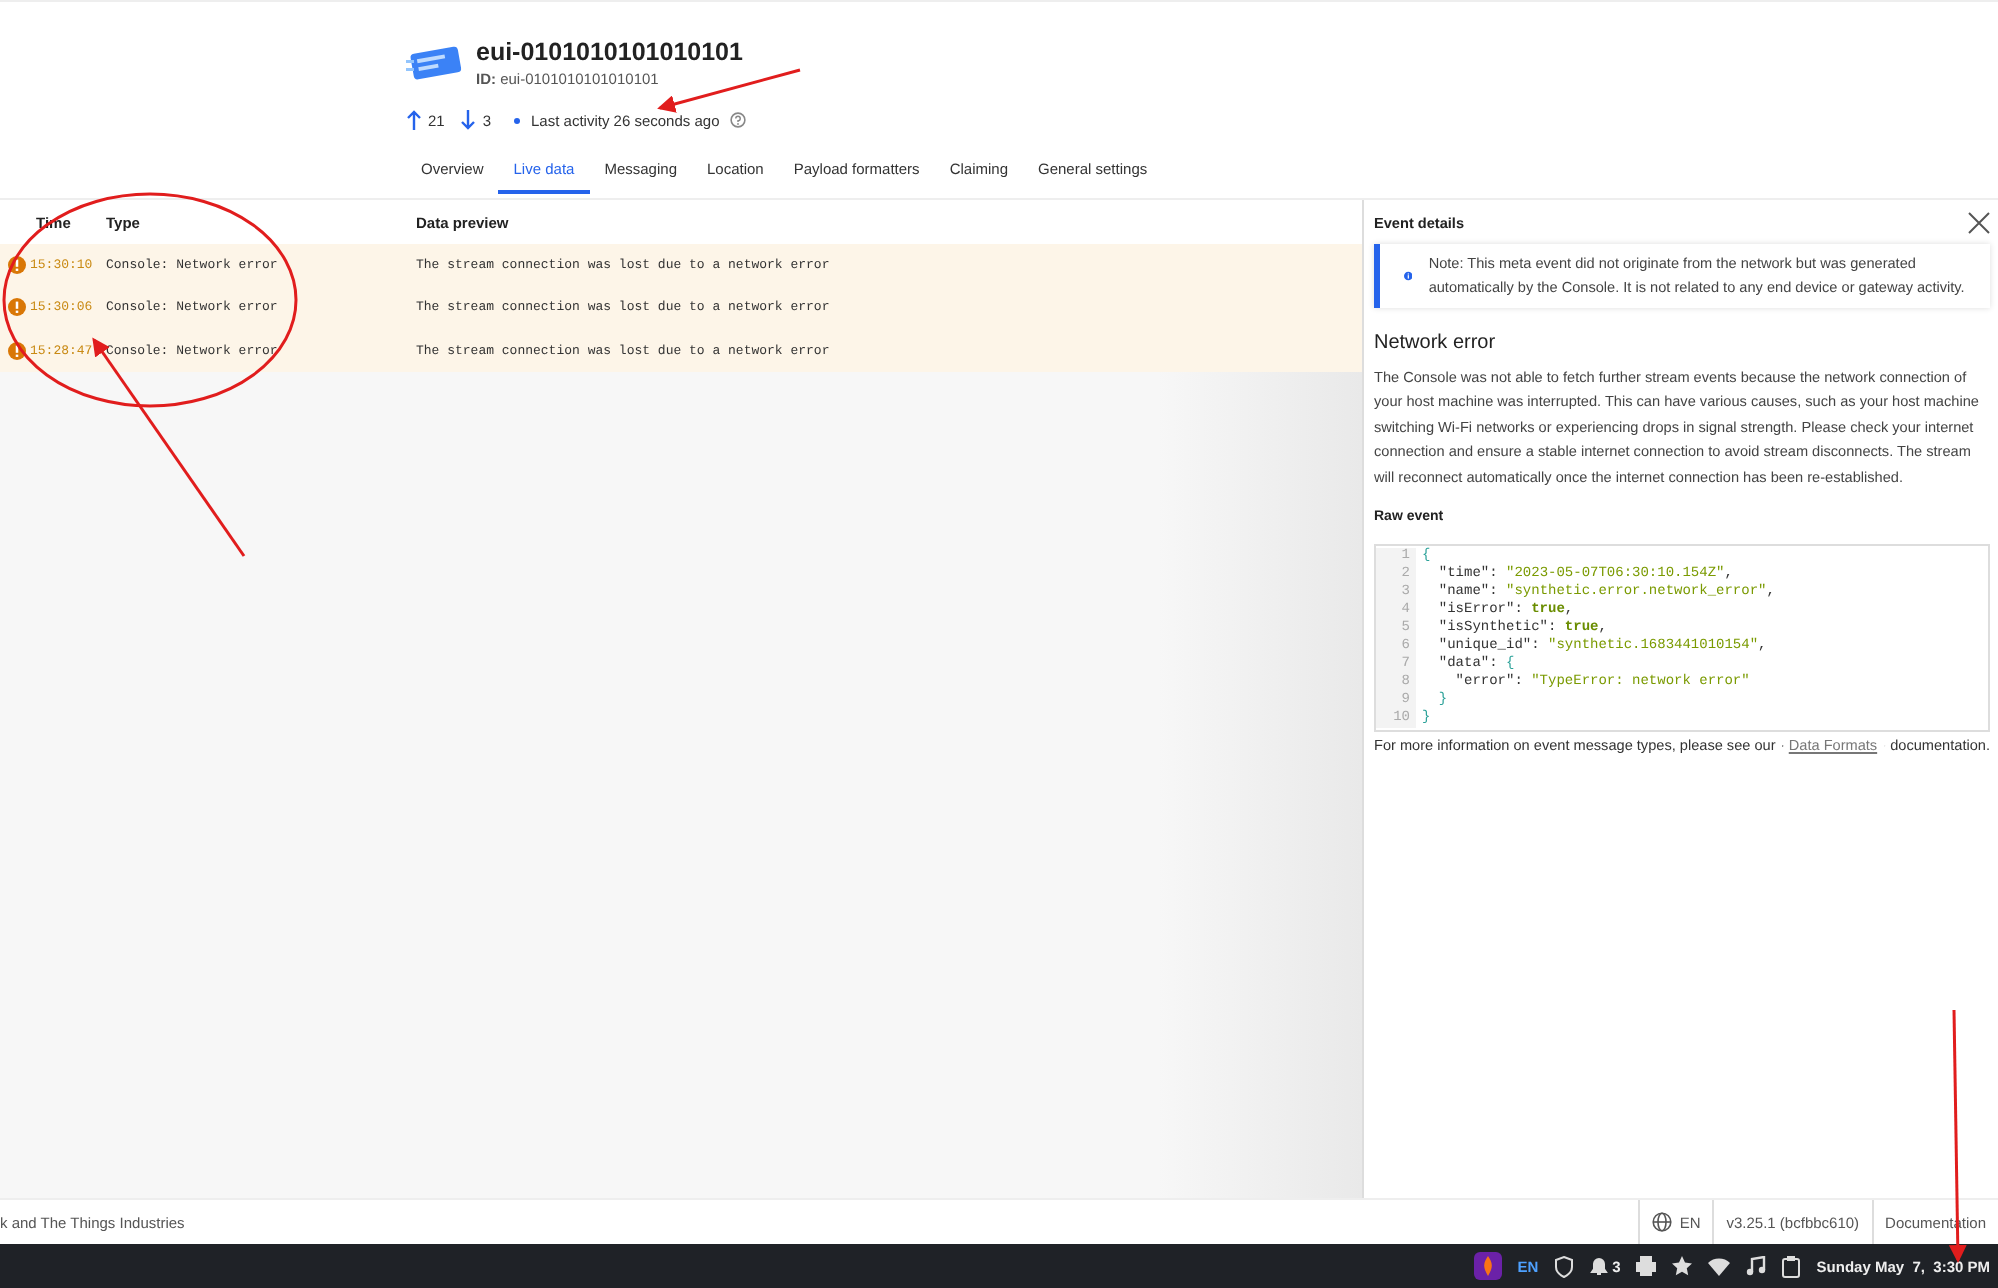 The width and height of the screenshot is (1998, 1288). What do you see at coordinates (1564, 1266) in the screenshot?
I see `shield-icon` at bounding box center [1564, 1266].